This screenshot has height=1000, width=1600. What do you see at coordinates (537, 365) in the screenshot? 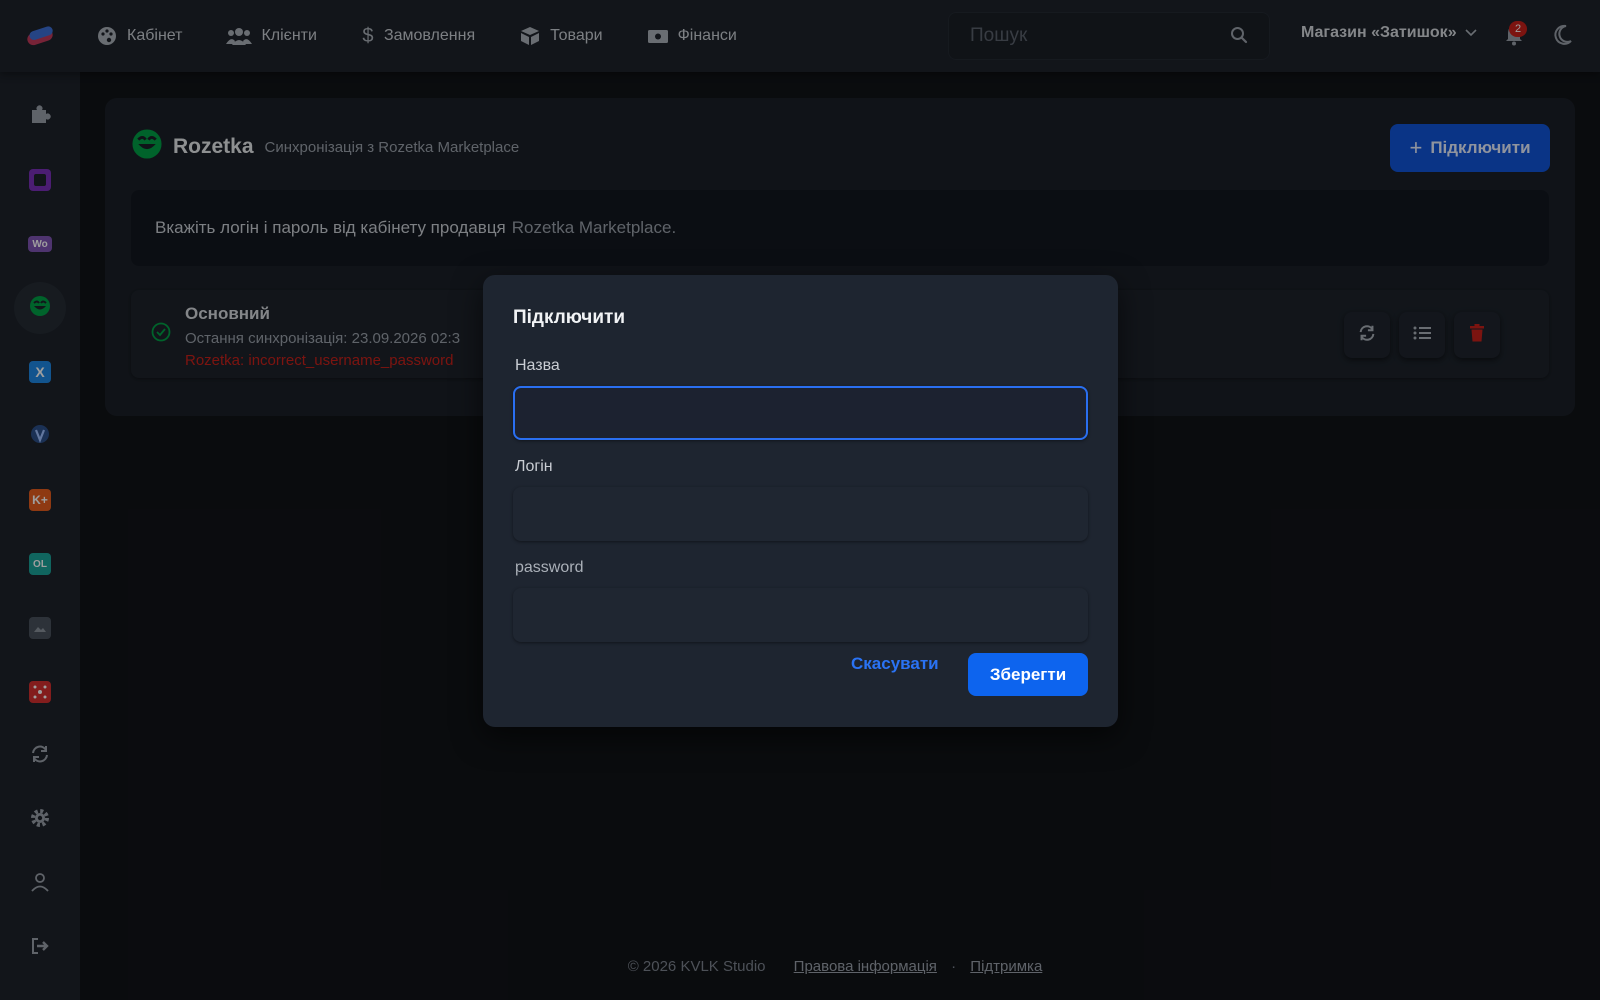
I see `name-label: Назва` at bounding box center [537, 365].